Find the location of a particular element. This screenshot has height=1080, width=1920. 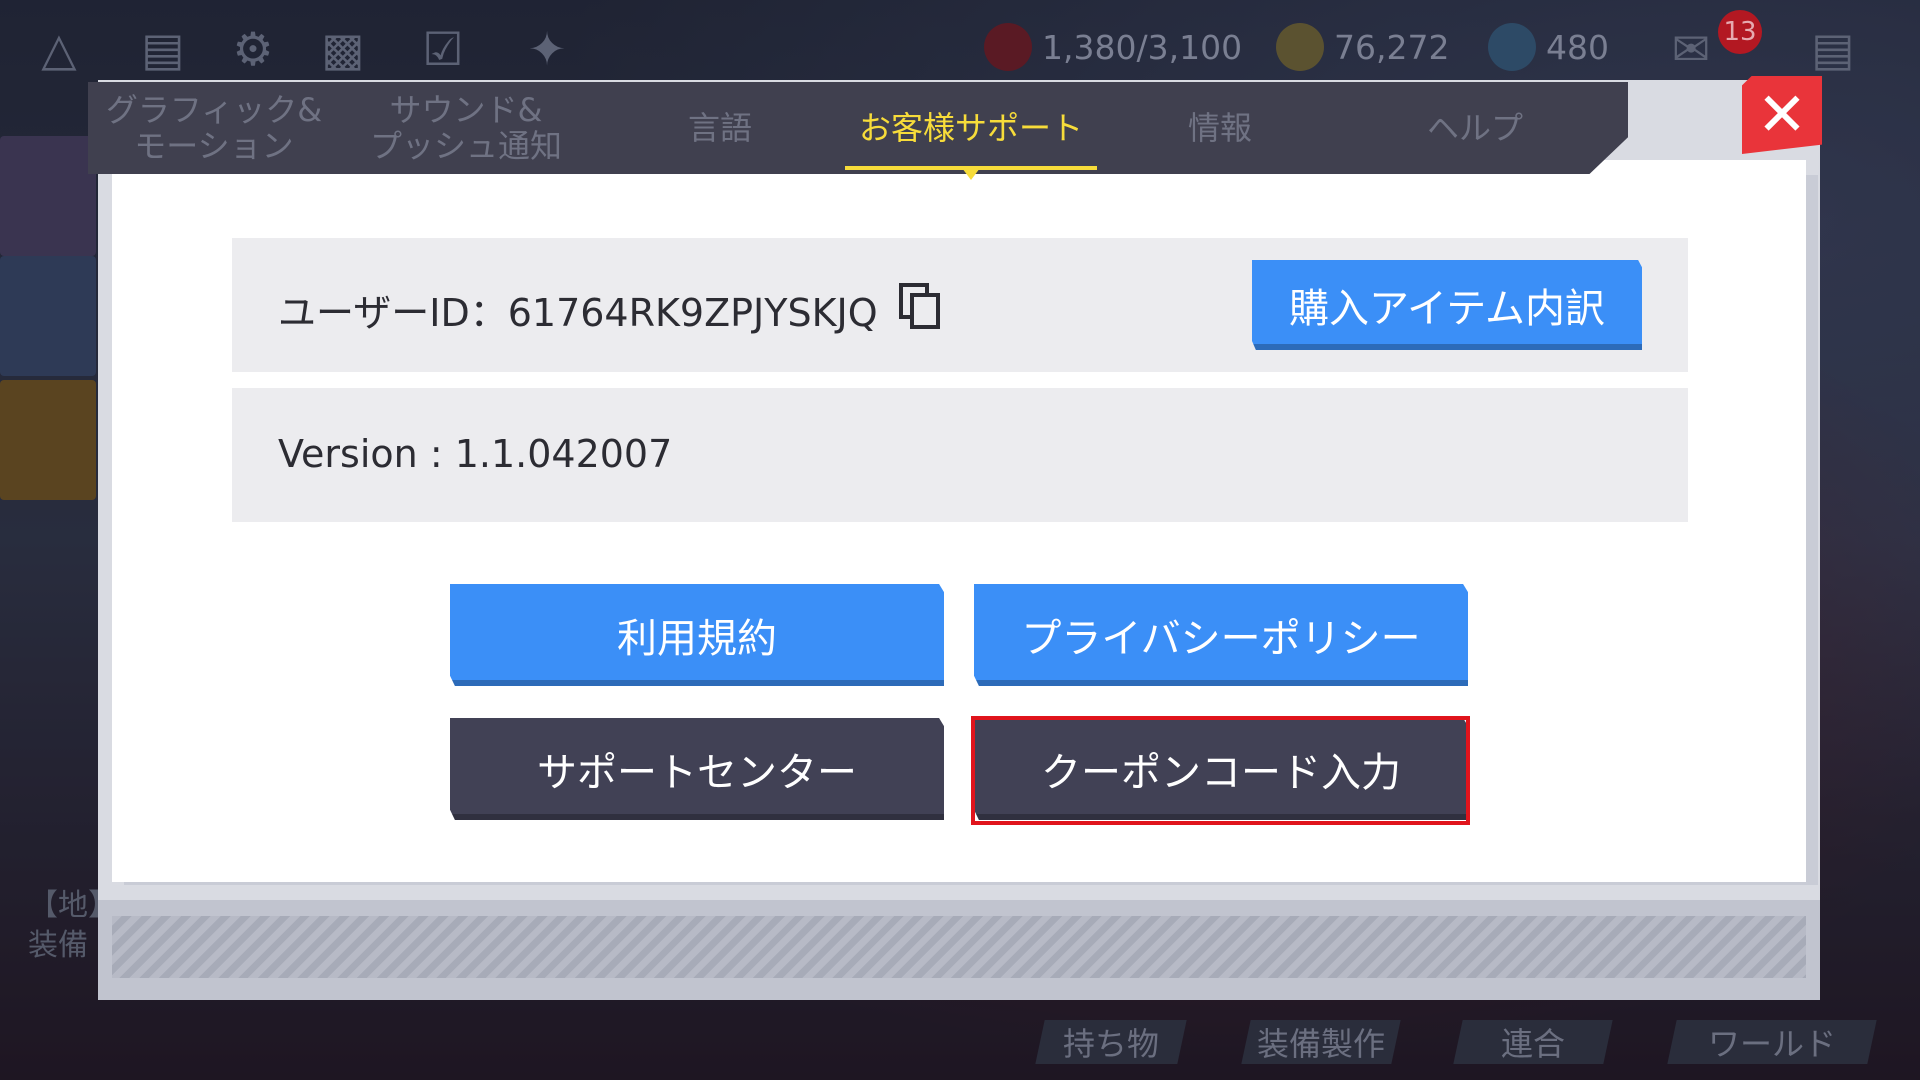

mail-icon: ✉ is located at coordinates (1691, 49).